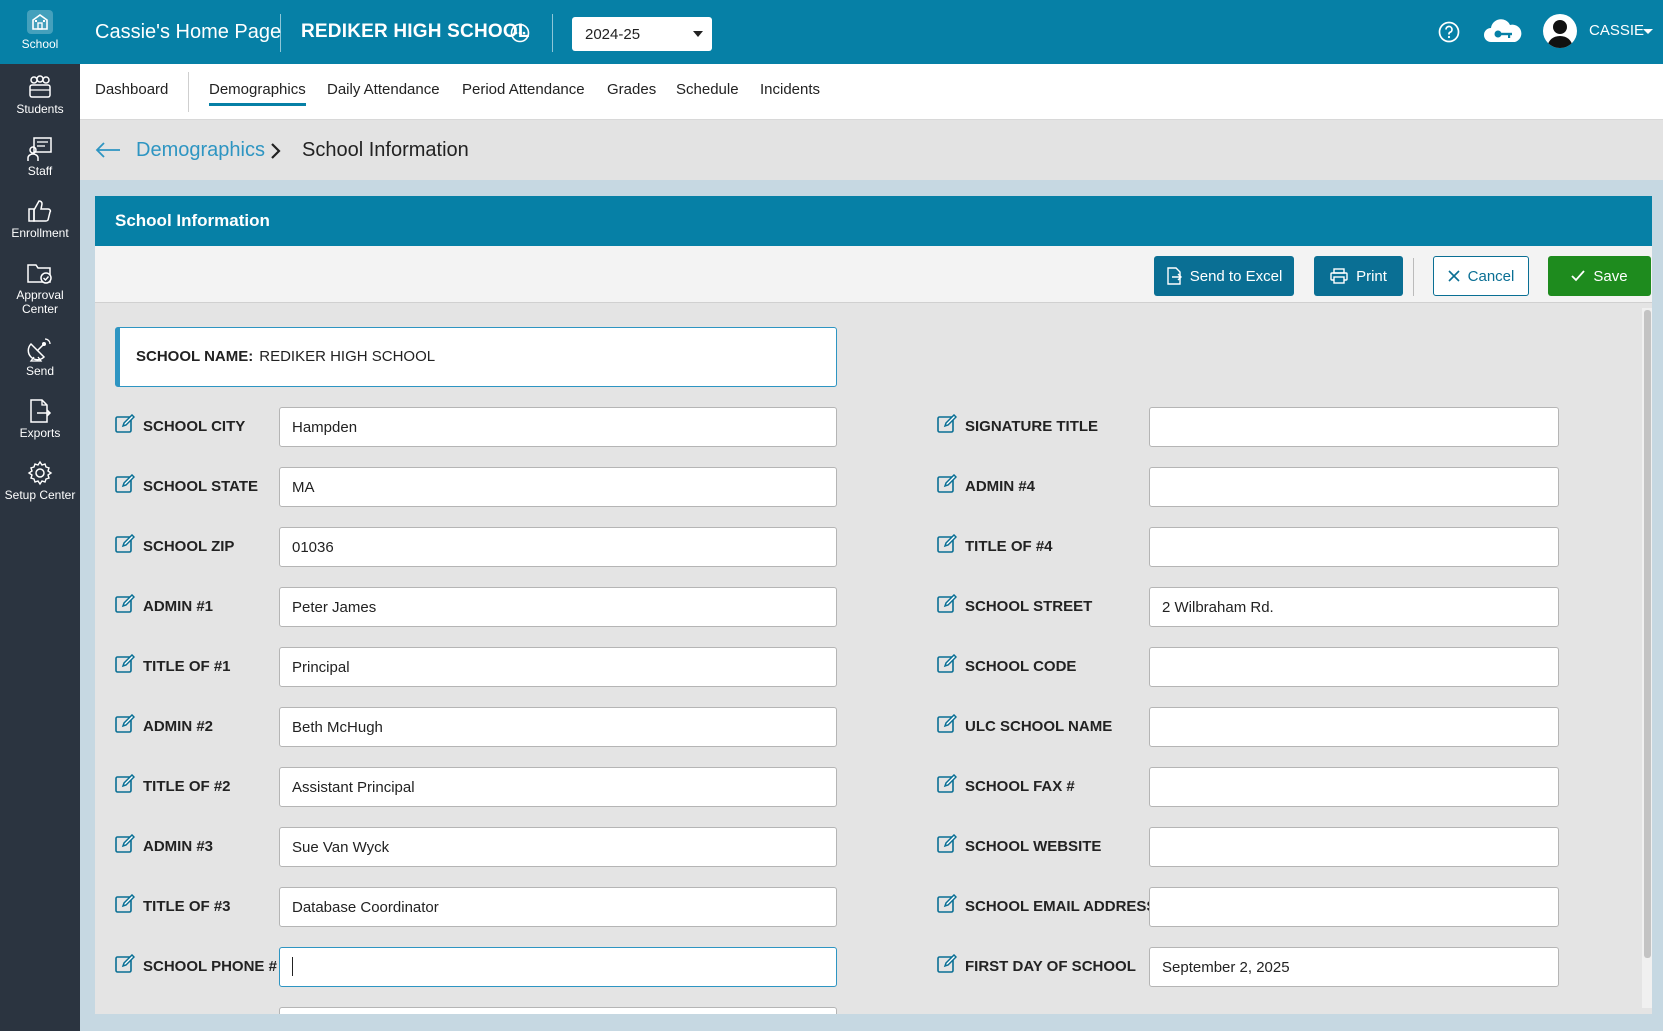 Image resolution: width=1663 pixels, height=1031 pixels. I want to click on school-street-input: 2 Wilbraham Rd., so click(1354, 607).